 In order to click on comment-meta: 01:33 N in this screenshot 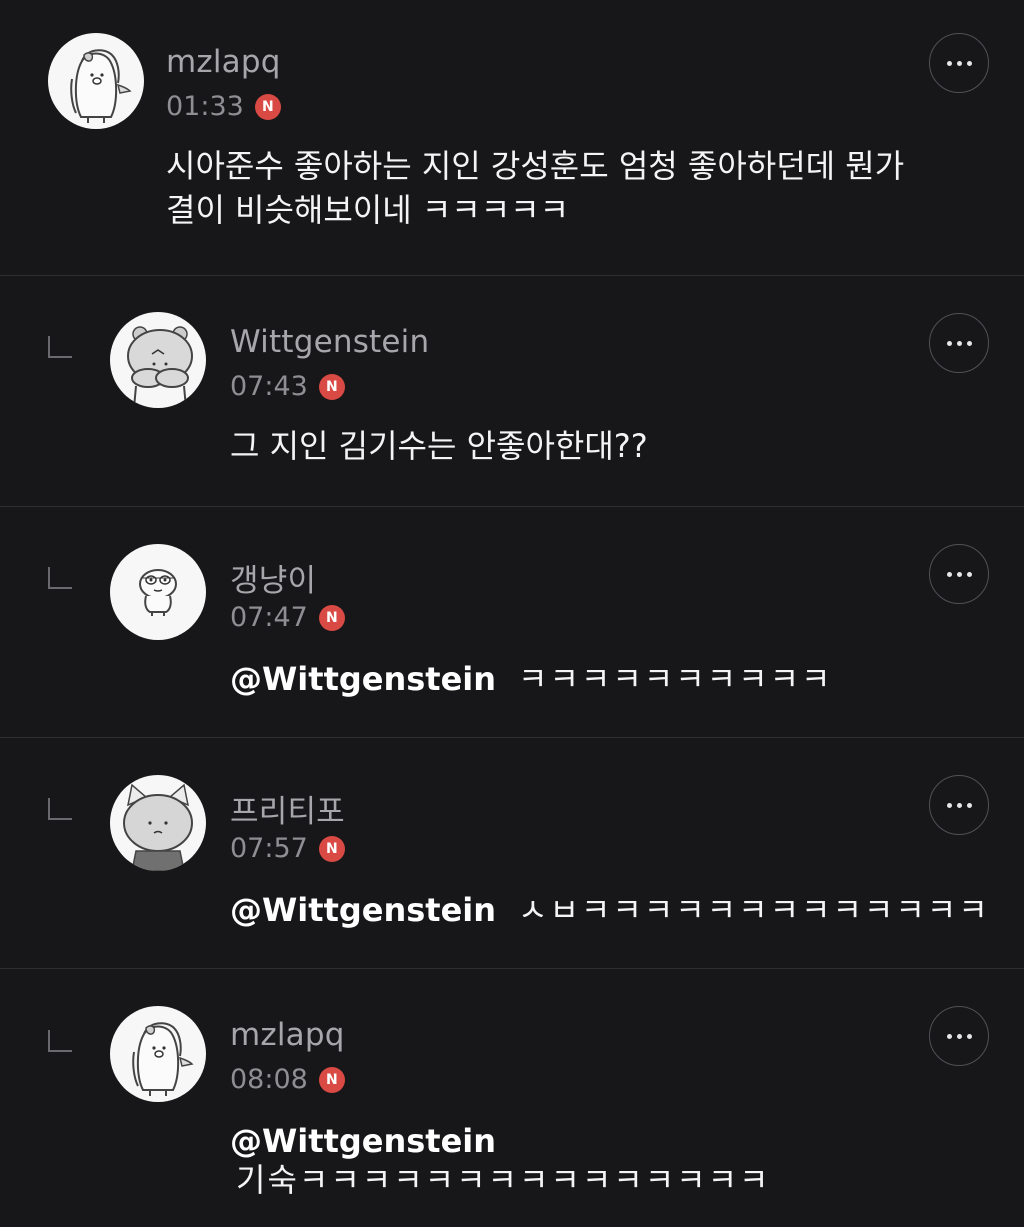, I will do `click(223, 106)`.